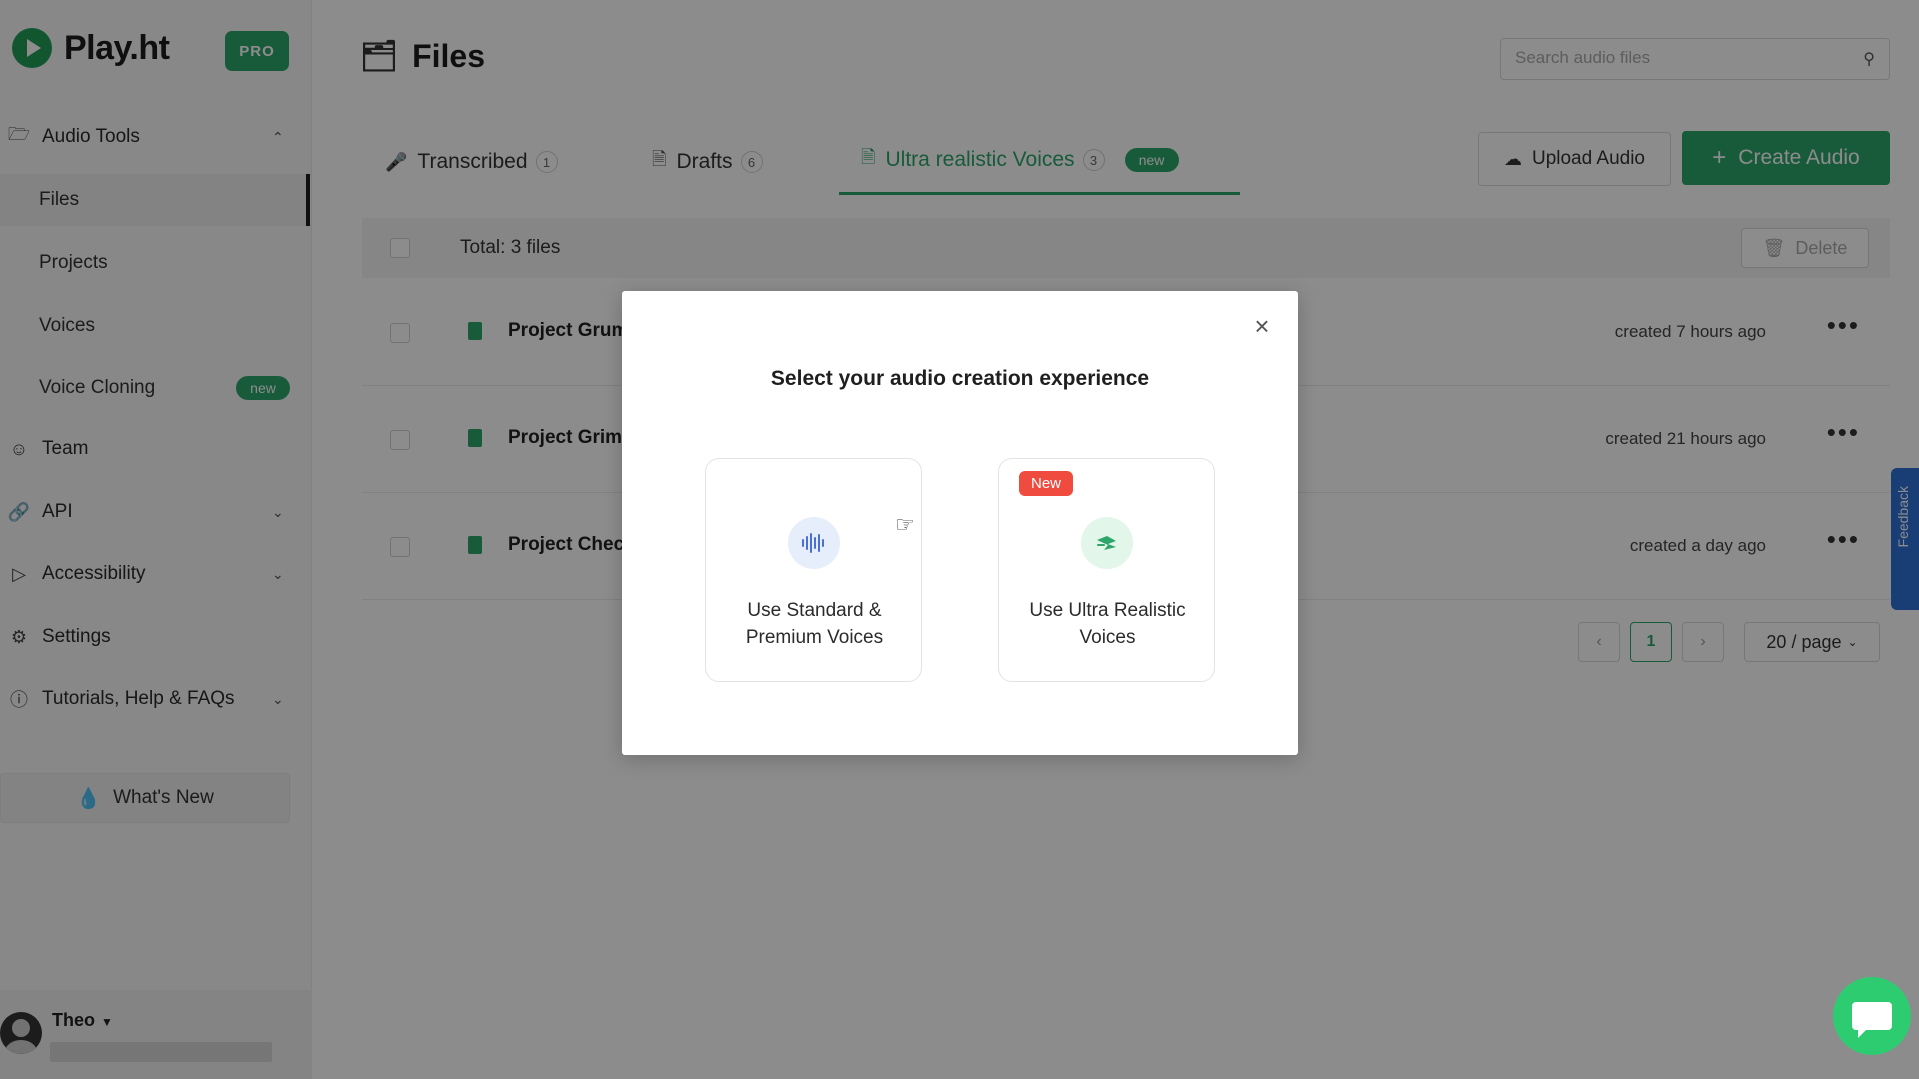 The width and height of the screenshot is (1919, 1079). I want to click on option-label: Use Standard & Premium Voices, so click(814, 624).